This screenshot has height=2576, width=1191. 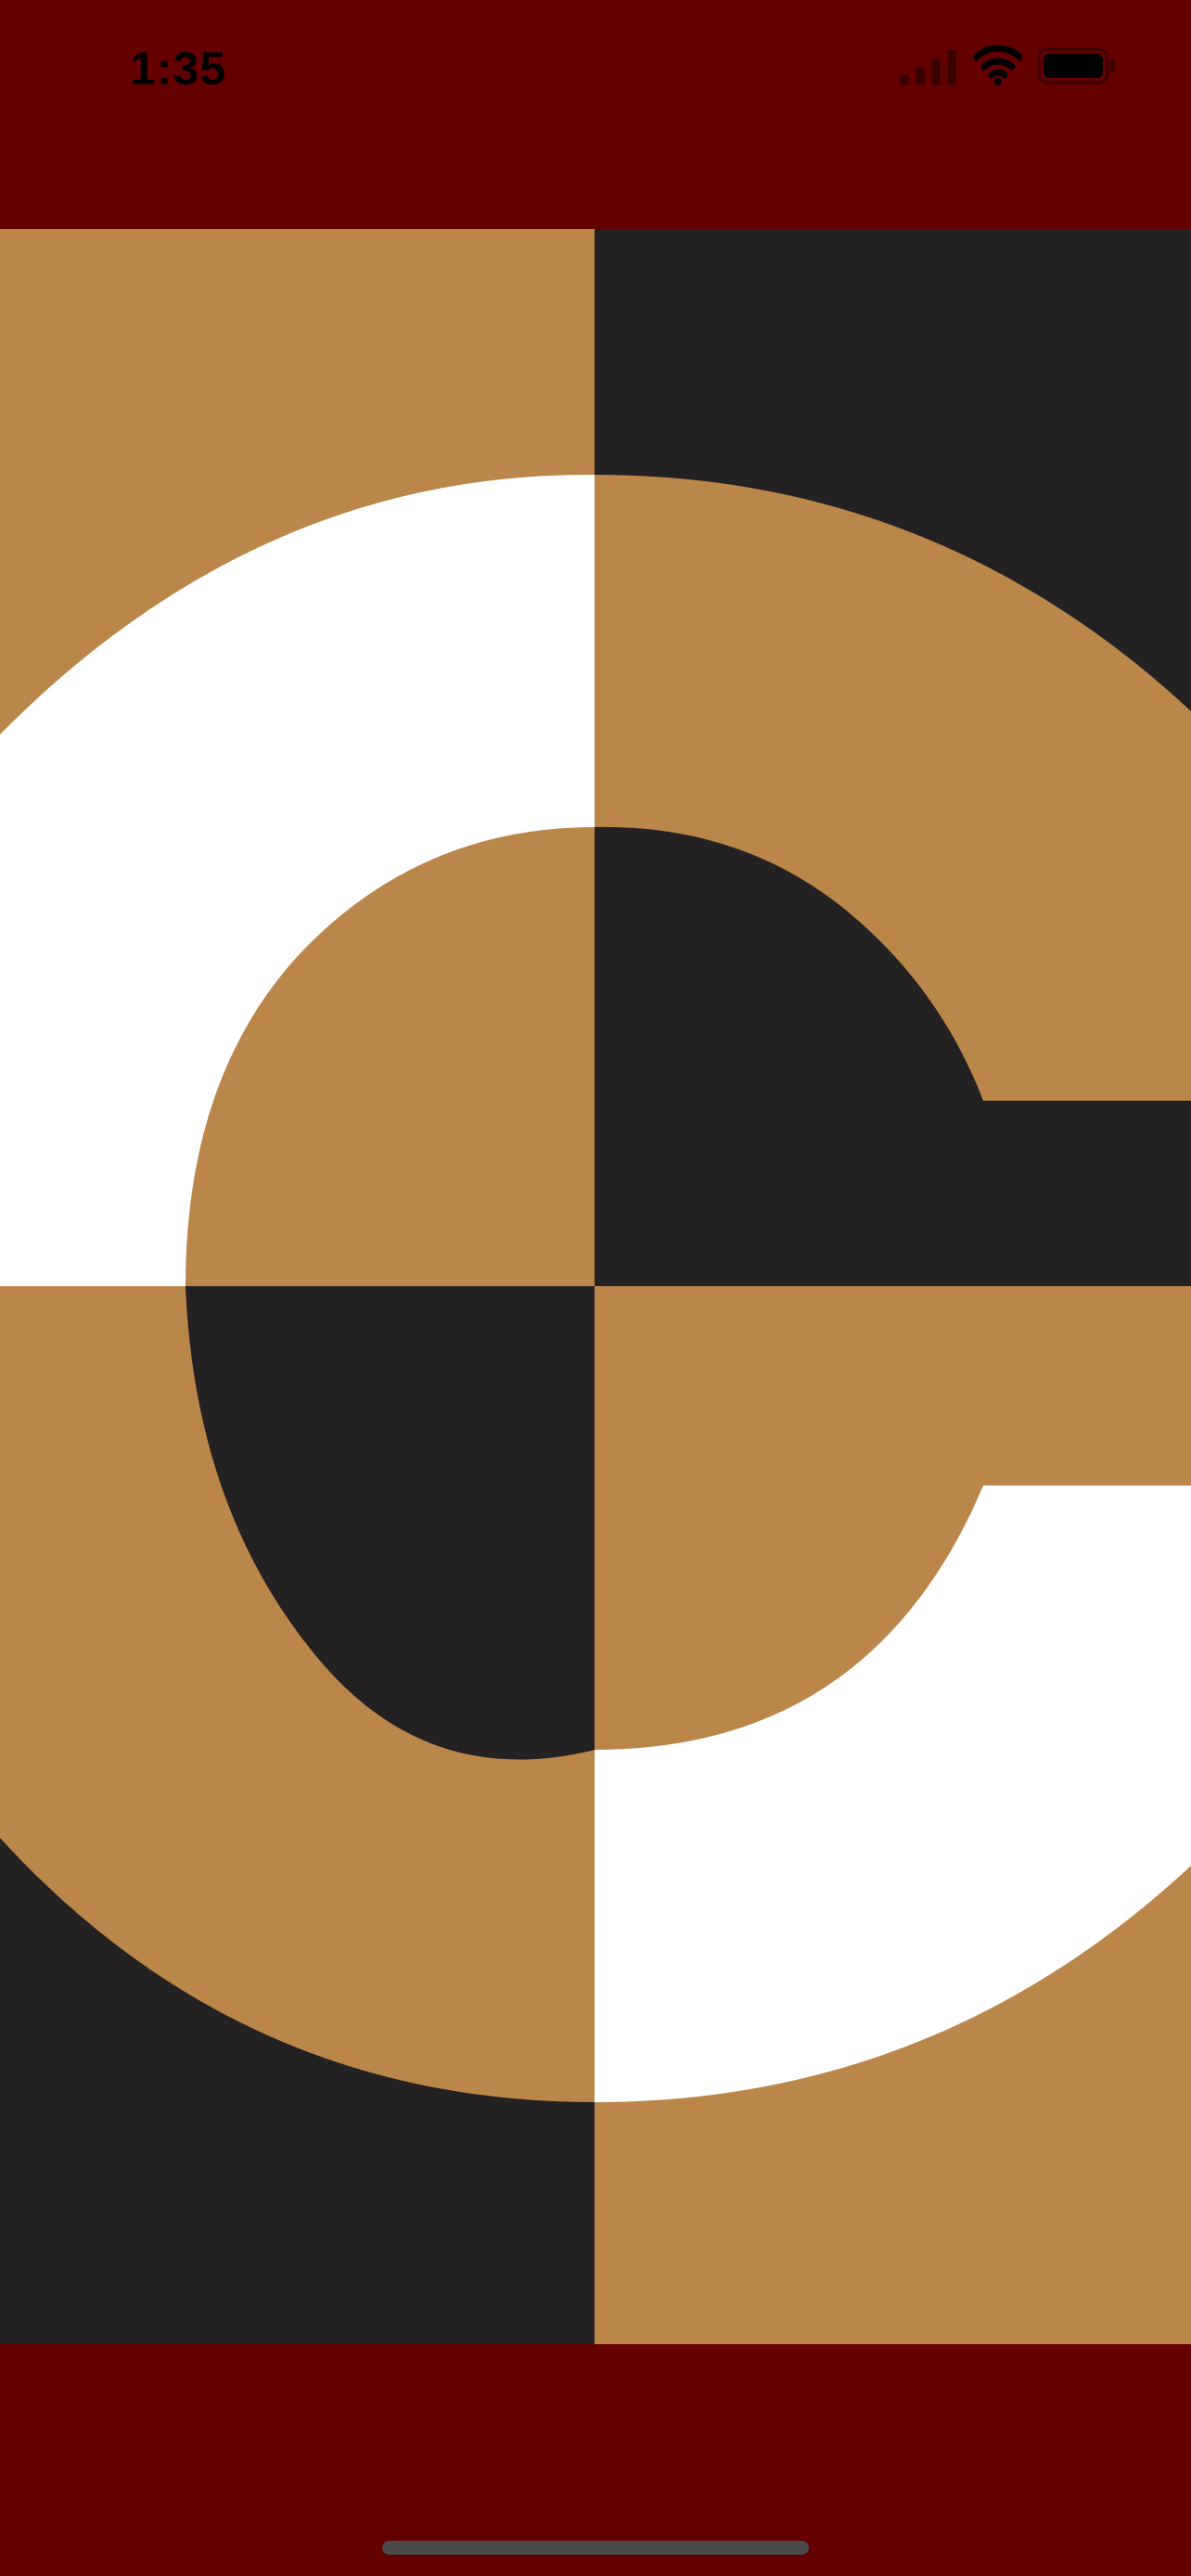 I want to click on status-time: 1:35, so click(x=178, y=69).